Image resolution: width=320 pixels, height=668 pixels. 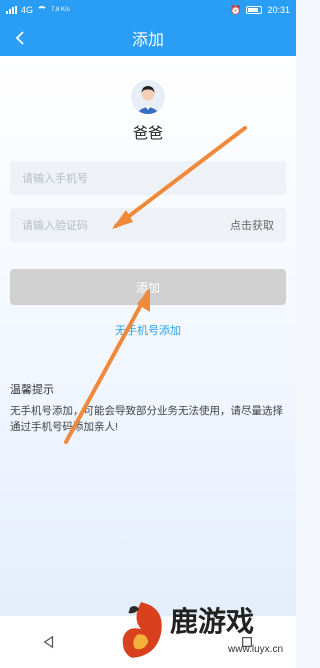 I want to click on cellular-signal-icon, so click(x=11, y=10).